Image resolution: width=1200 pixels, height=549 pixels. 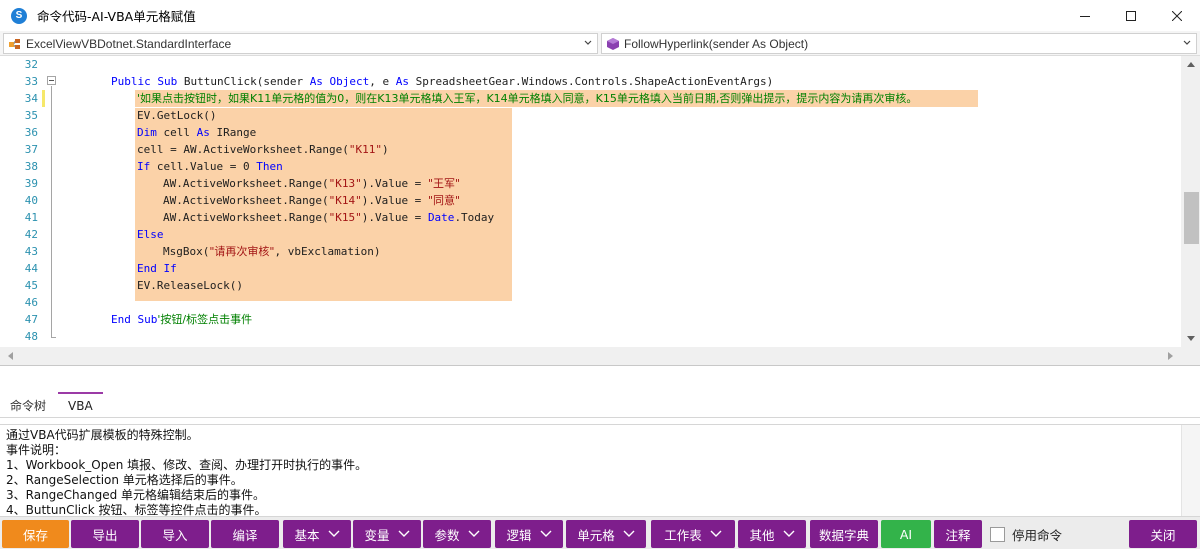 I want to click on scroll-thumb, so click(x=1191, y=218).